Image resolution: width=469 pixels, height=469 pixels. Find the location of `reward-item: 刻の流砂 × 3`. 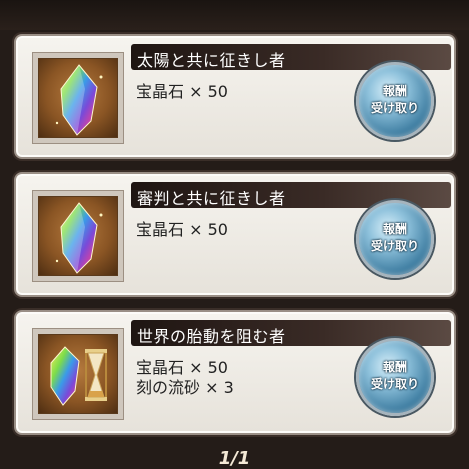

reward-item: 刻の流砂 × 3 is located at coordinates (185, 387).